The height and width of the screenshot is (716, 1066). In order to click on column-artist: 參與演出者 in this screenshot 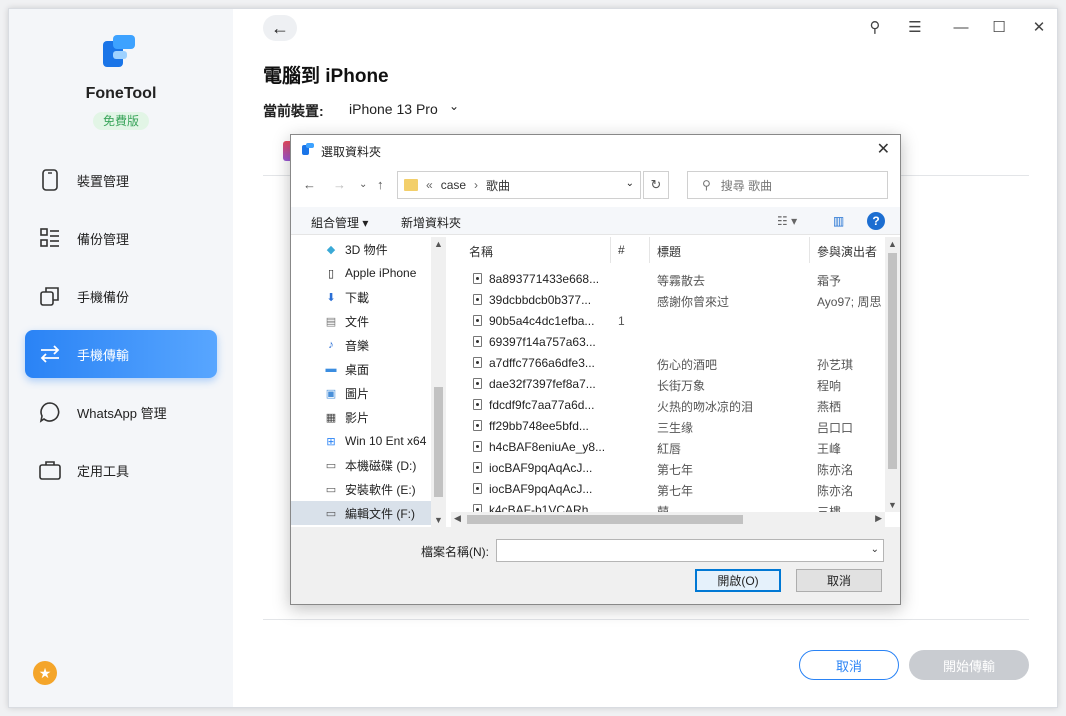, I will do `click(847, 251)`.